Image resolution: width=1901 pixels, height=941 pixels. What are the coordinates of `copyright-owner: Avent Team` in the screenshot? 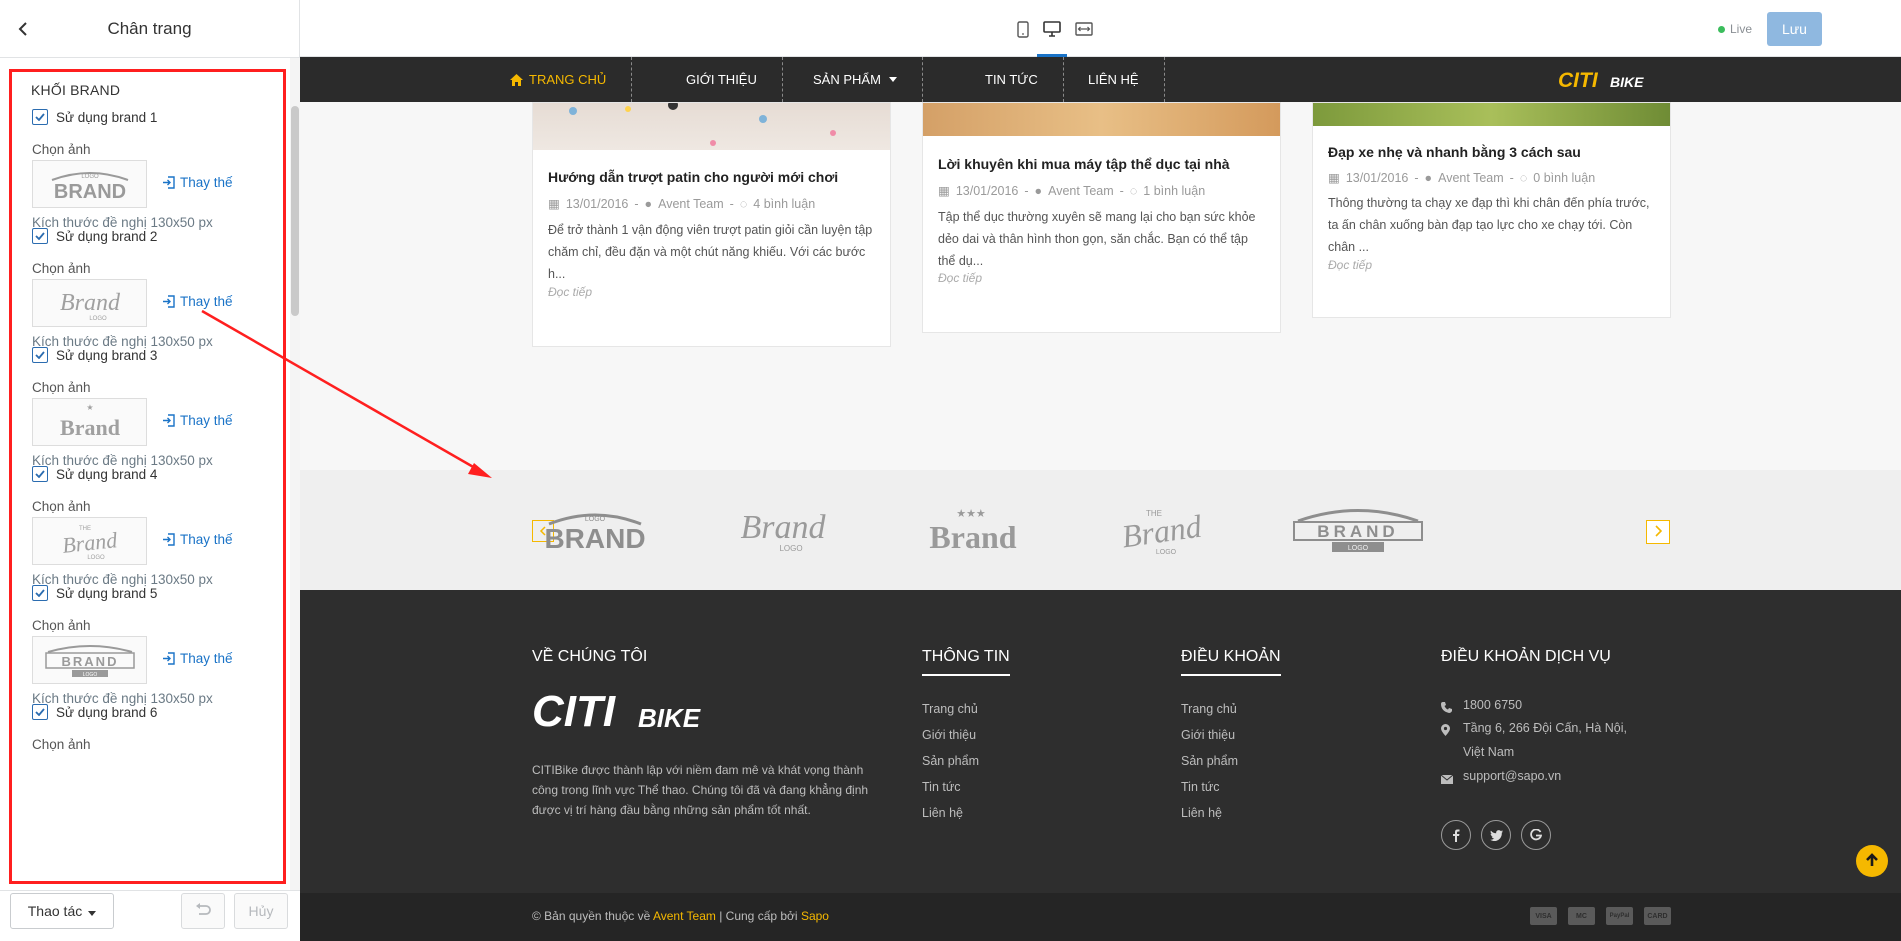 It's located at (684, 916).